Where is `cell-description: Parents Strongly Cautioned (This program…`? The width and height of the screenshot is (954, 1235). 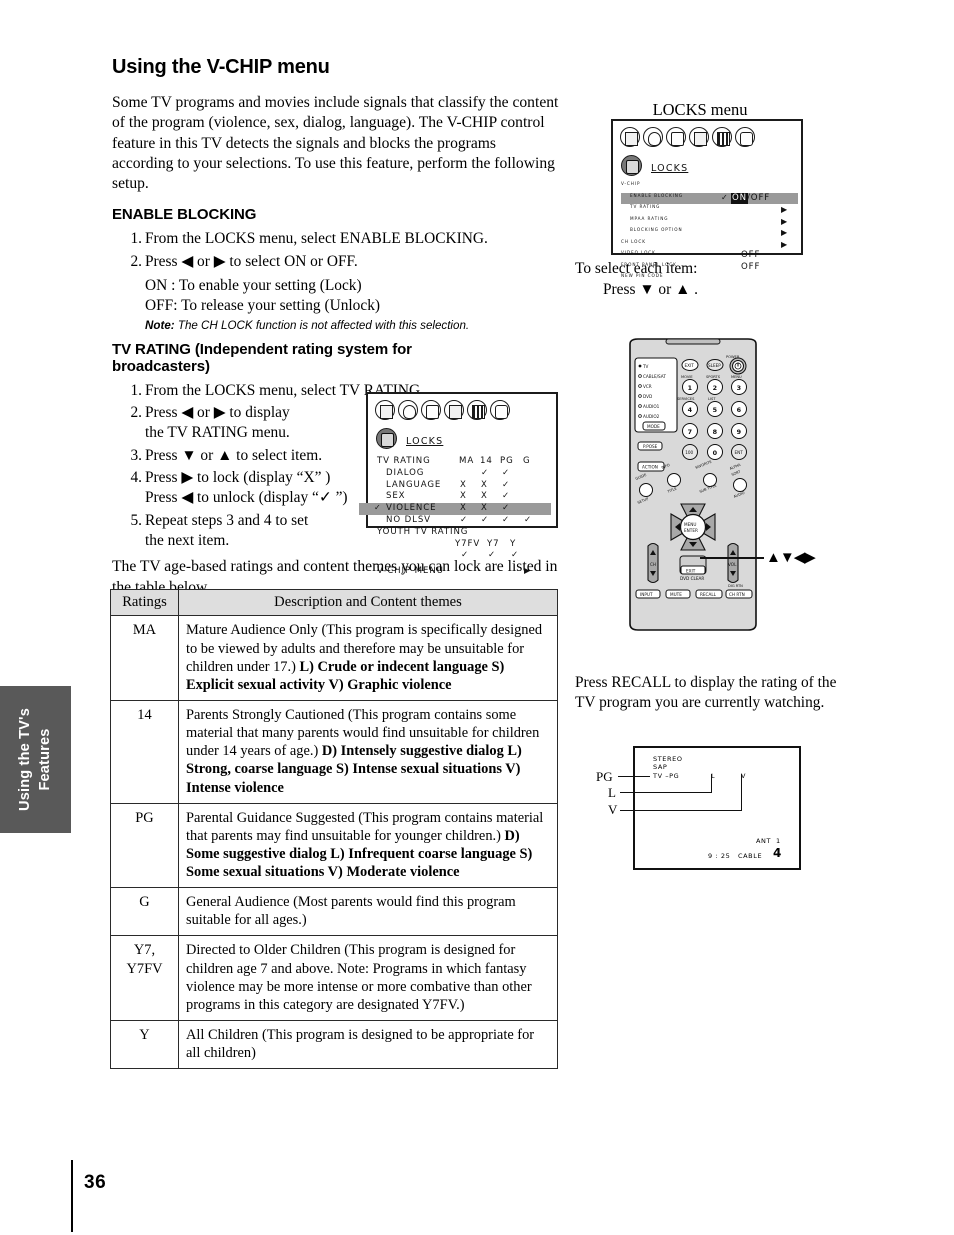 cell-description: Parents Strongly Cautioned (This program… is located at coordinates (368, 751).